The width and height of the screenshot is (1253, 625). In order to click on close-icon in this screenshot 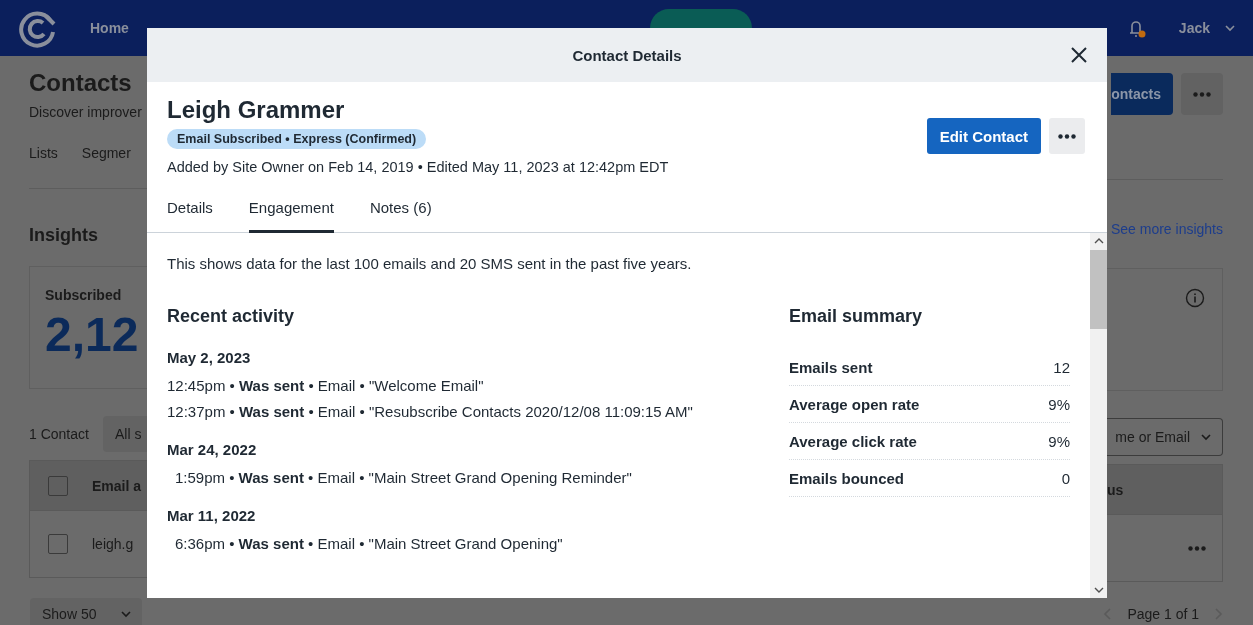, I will do `click(1079, 55)`.